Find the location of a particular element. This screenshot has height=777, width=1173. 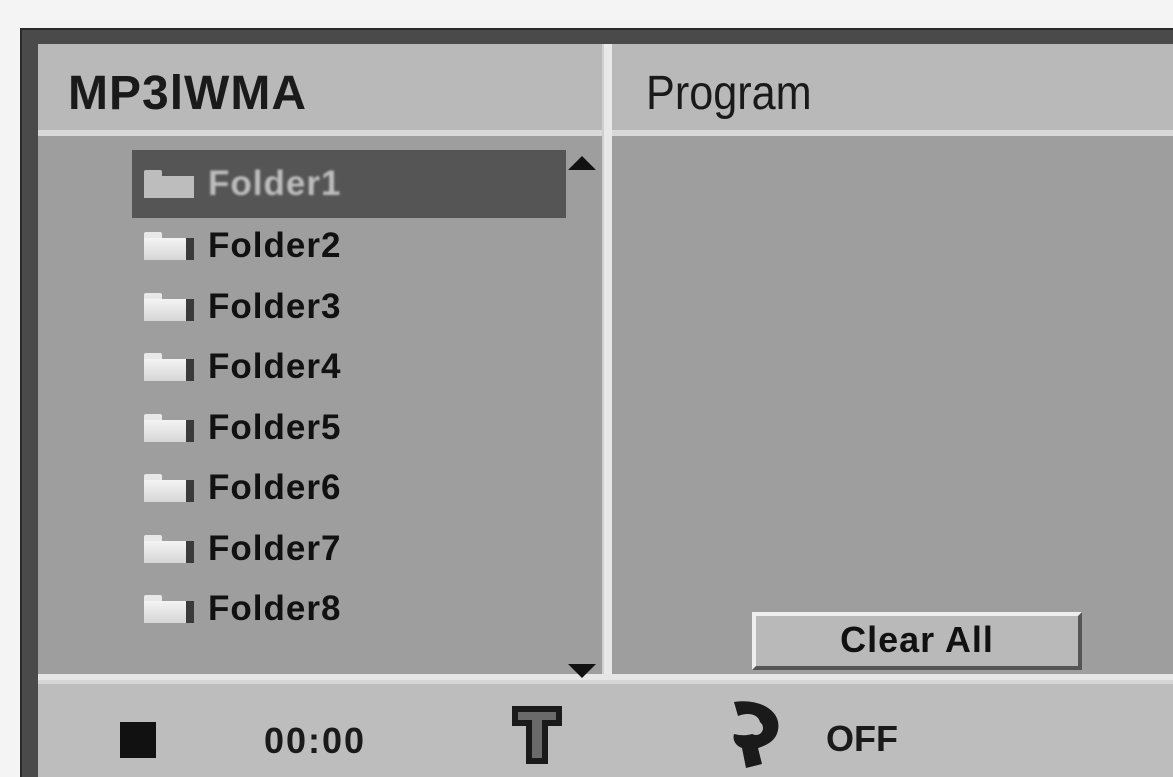

elapsed-time: 00:00 is located at coordinates (315, 740).